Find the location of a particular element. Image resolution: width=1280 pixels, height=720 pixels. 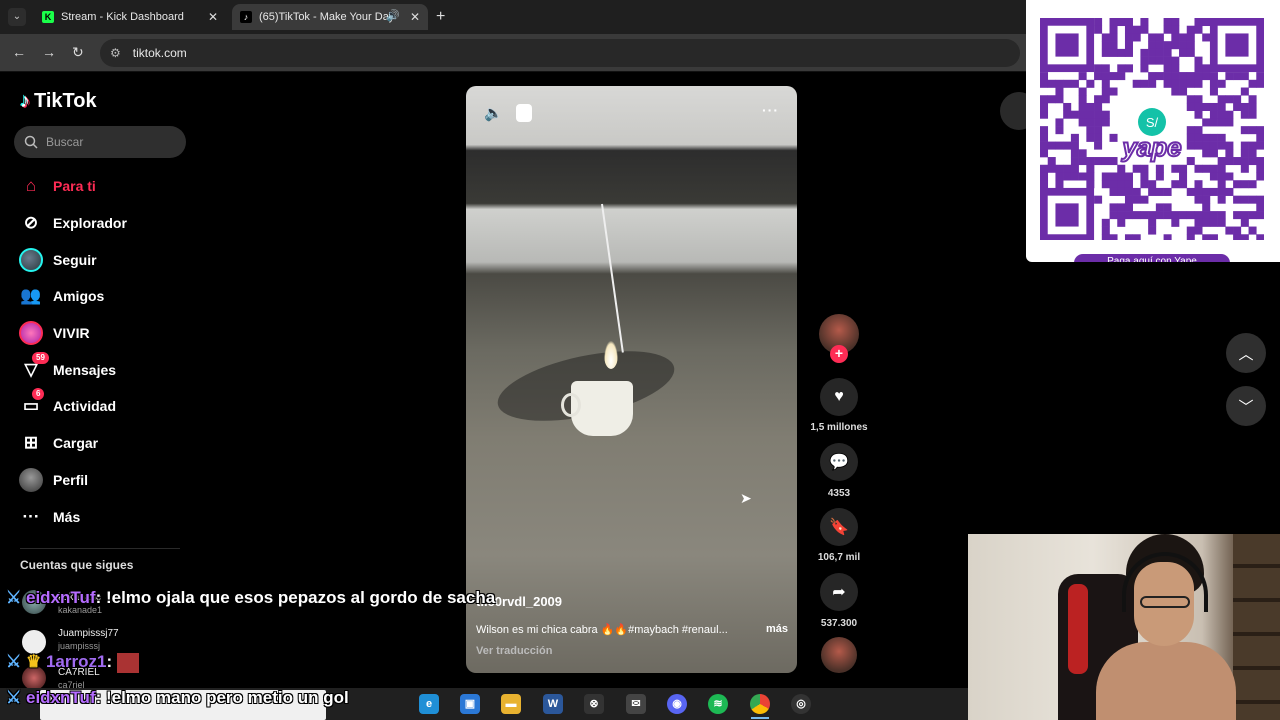

sidebar-item-mas: ··· Más is located at coordinates (101, 516).